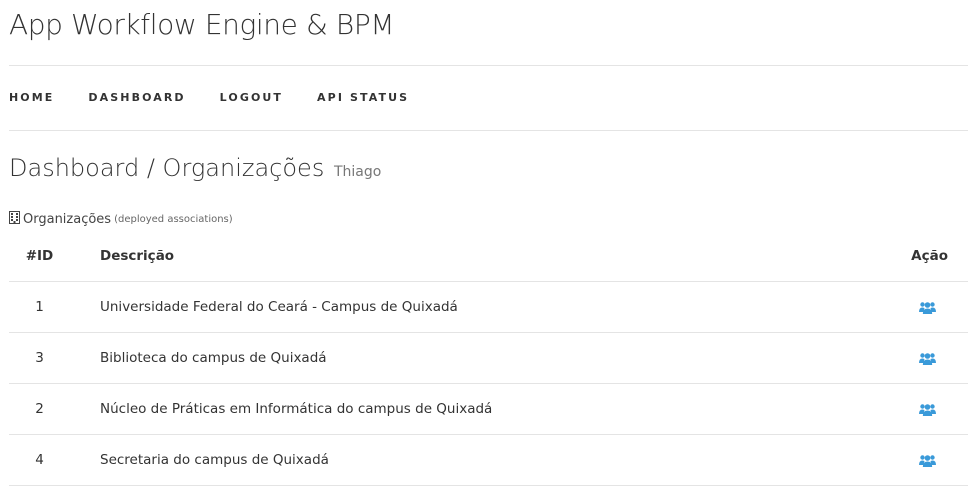 The width and height of the screenshot is (977, 486). I want to click on header-id: #ID, so click(54, 256).